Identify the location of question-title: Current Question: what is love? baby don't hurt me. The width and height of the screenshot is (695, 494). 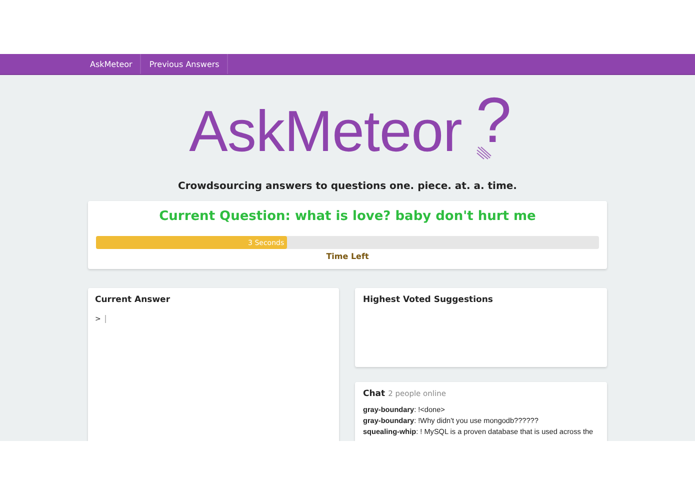
(347, 216).